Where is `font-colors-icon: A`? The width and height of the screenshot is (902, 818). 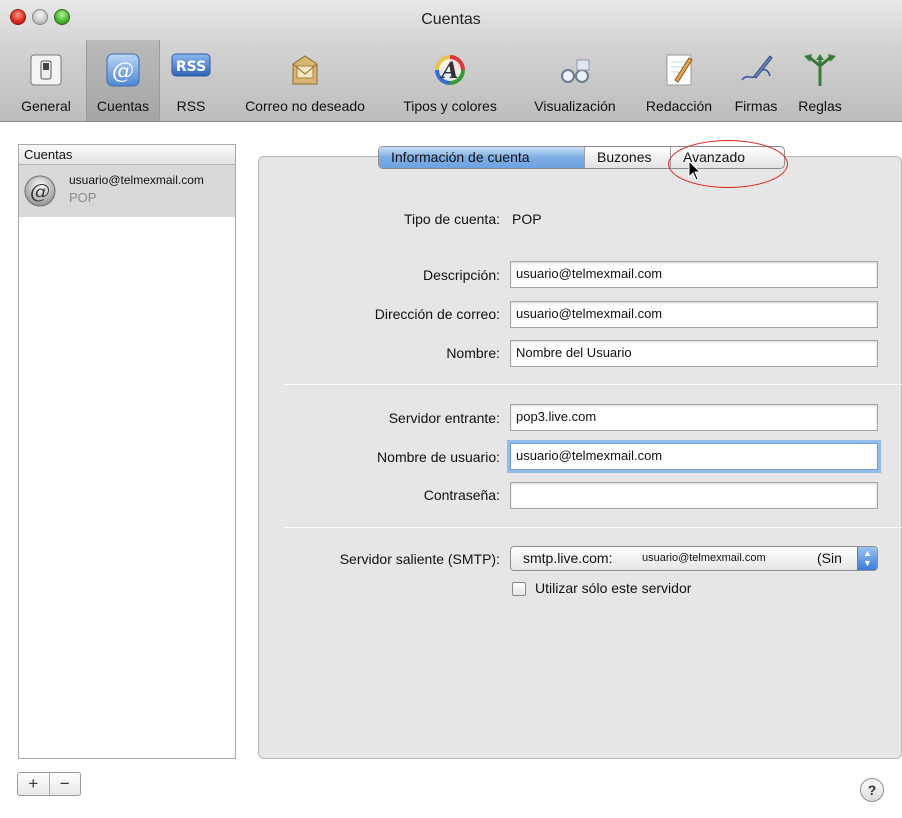
font-colors-icon: A is located at coordinates (450, 70).